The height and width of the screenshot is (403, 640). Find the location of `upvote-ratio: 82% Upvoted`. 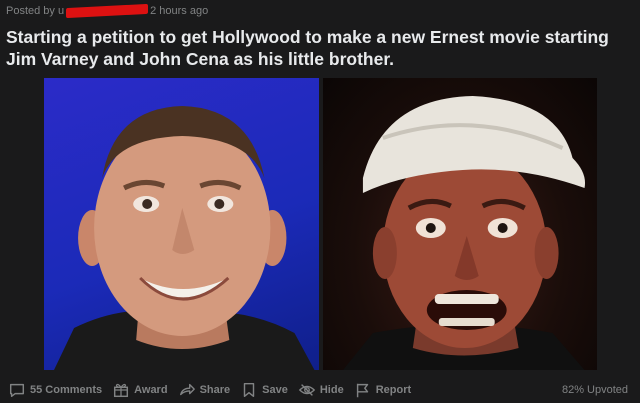

upvote-ratio: 82% Upvoted is located at coordinates (594, 390).